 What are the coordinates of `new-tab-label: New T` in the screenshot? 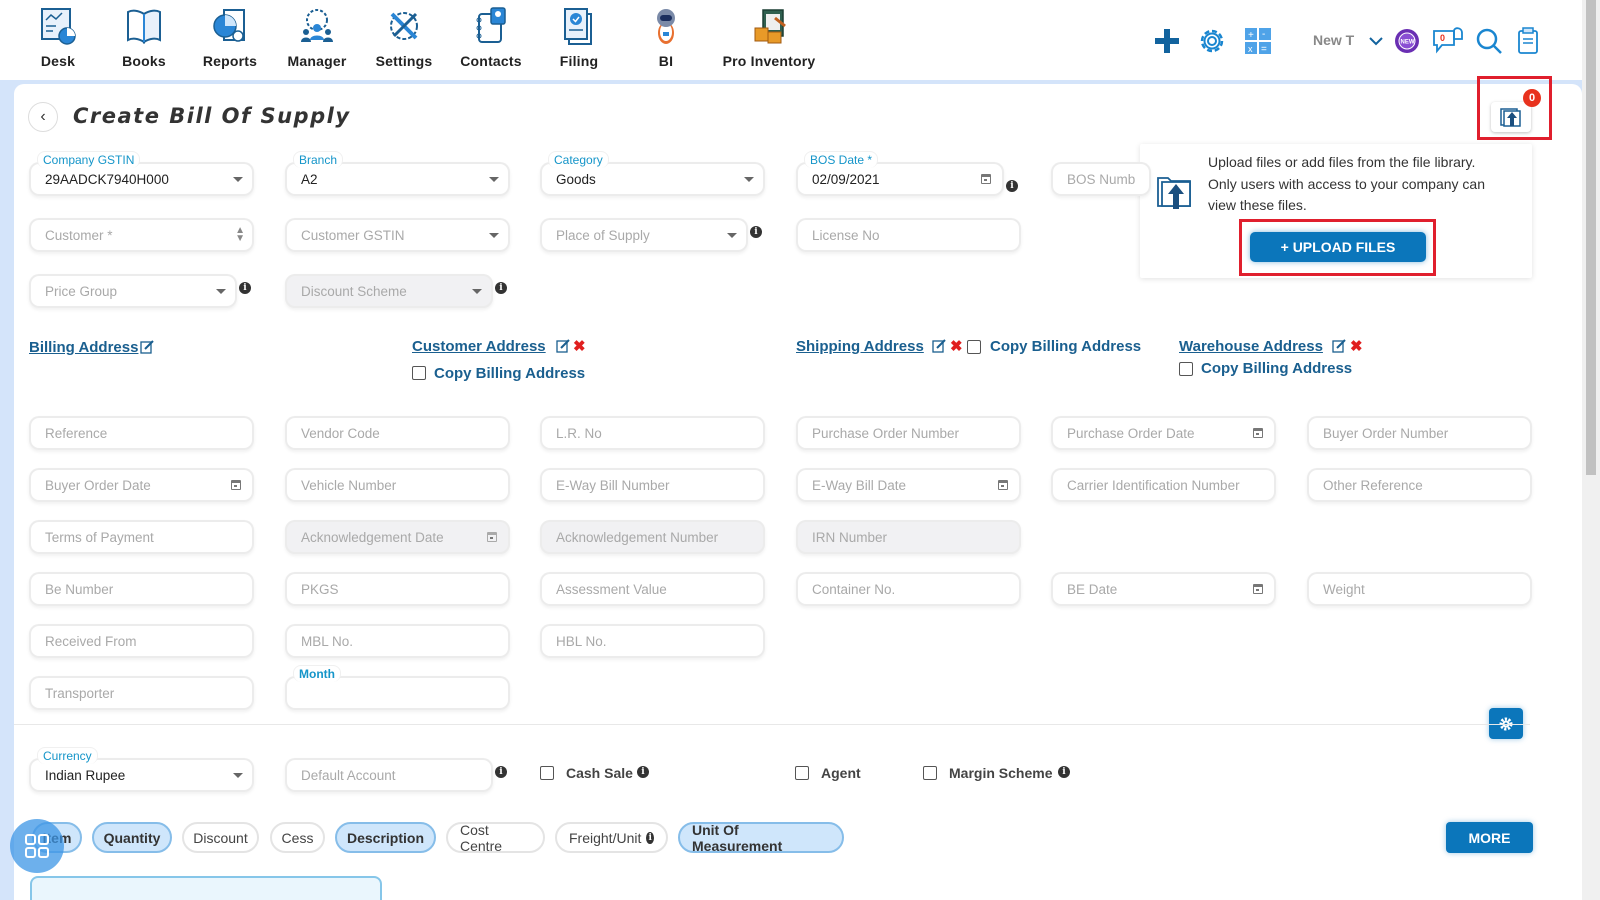 It's located at (1333, 40).